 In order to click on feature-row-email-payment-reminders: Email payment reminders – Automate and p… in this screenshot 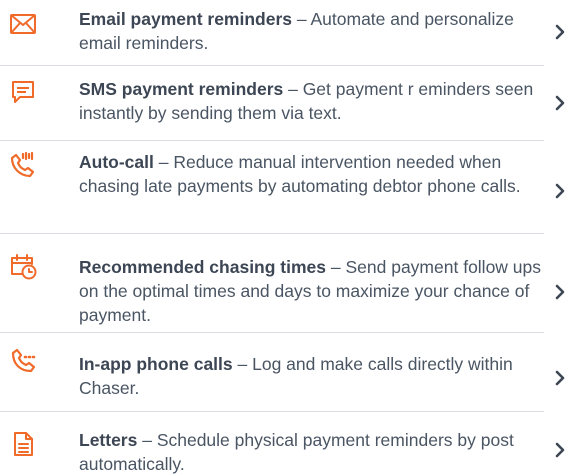, I will do `click(285, 32)`.